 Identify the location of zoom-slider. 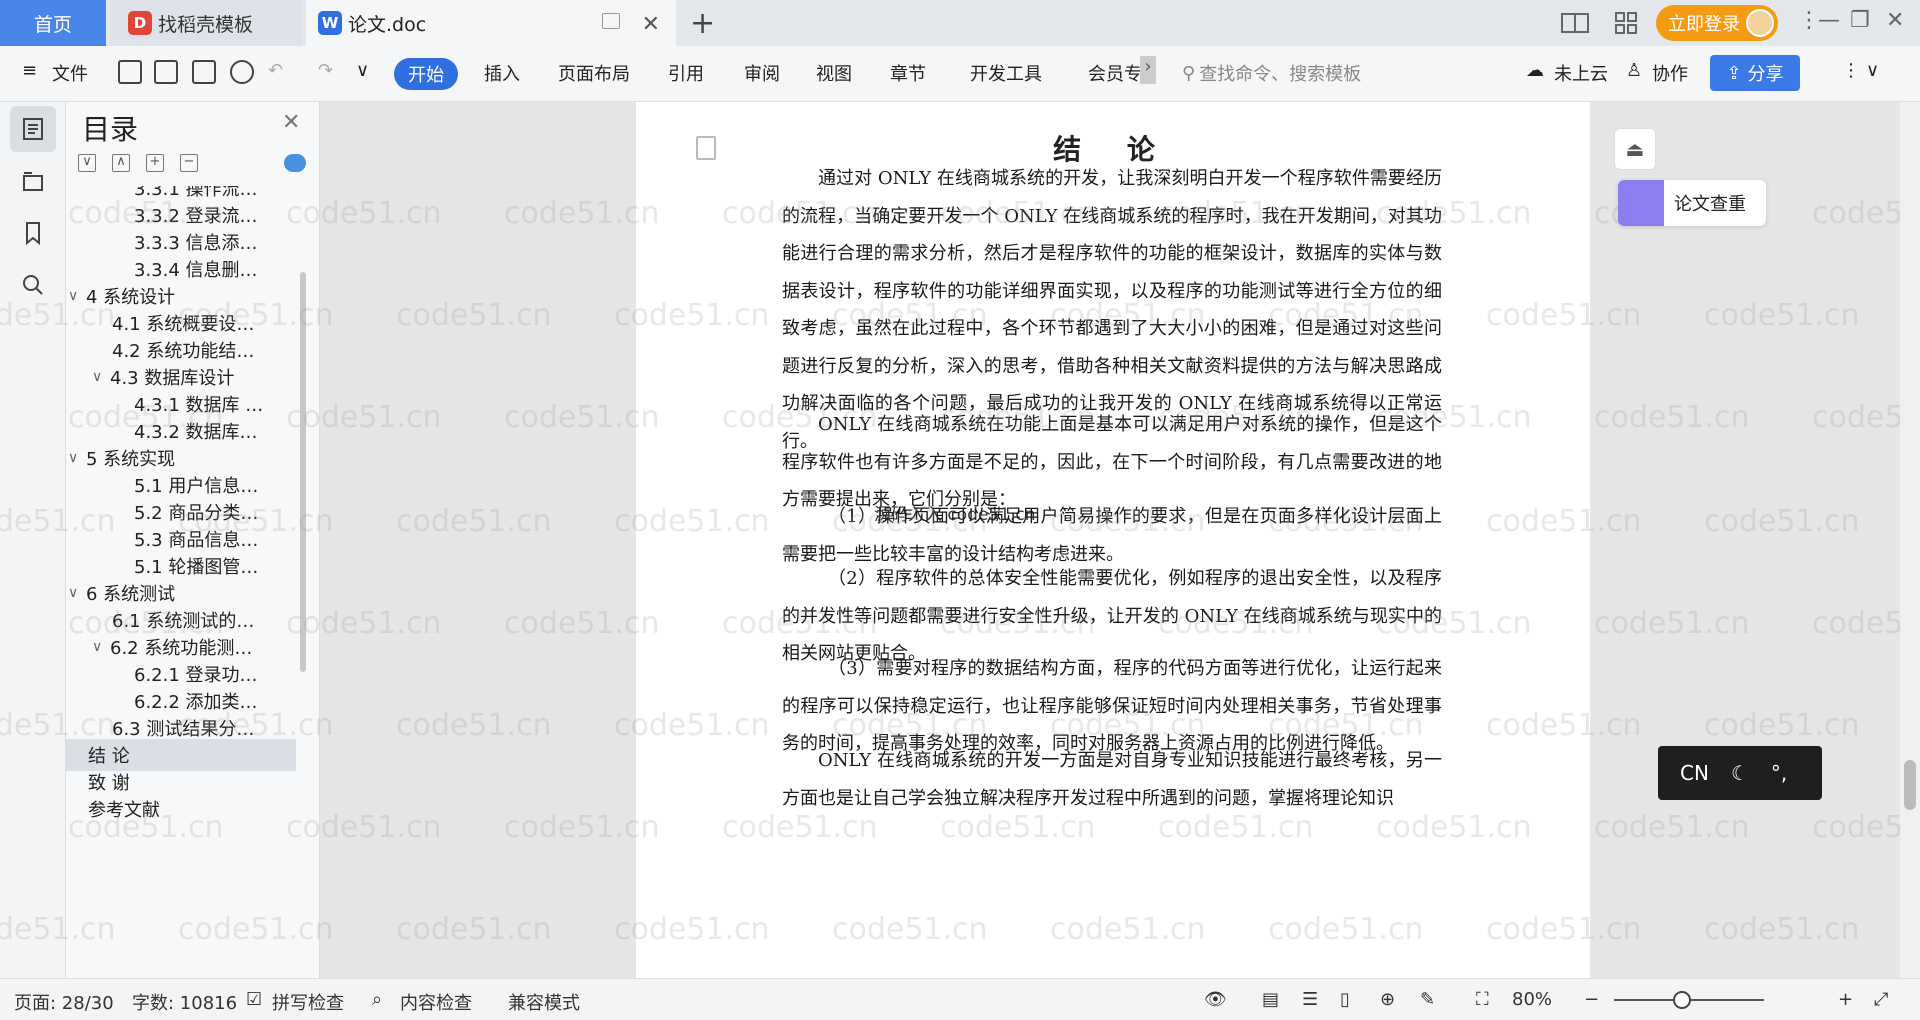
(1689, 1000).